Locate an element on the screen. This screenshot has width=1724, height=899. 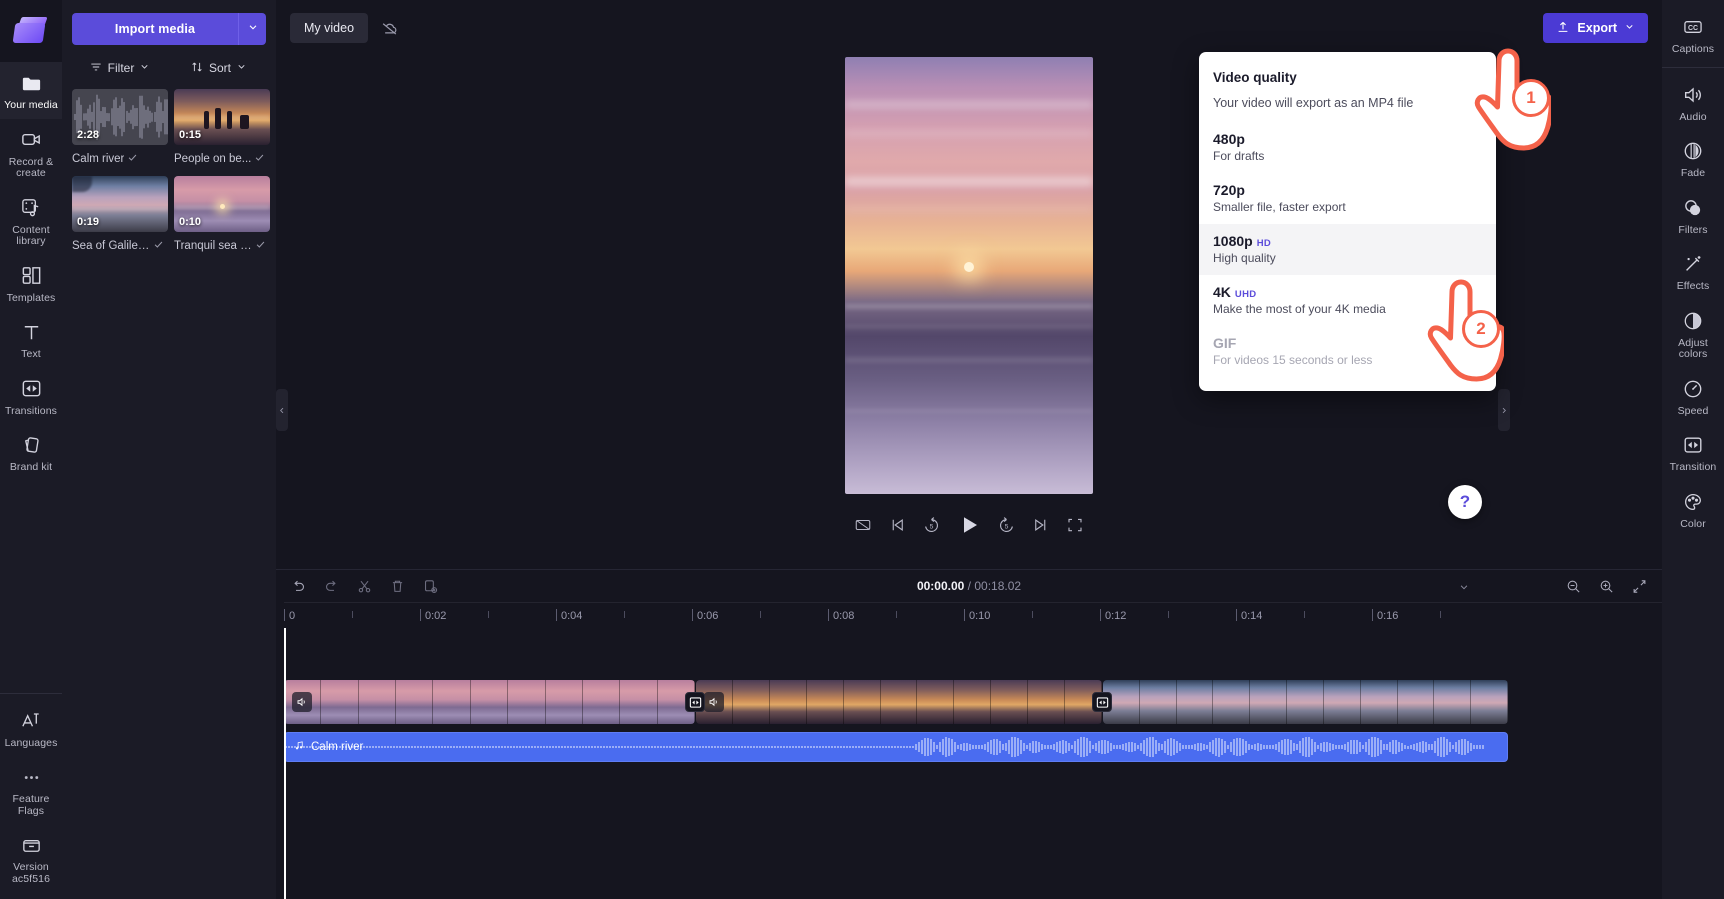
media-thumbnail: 2:28 is located at coordinates (120, 117).